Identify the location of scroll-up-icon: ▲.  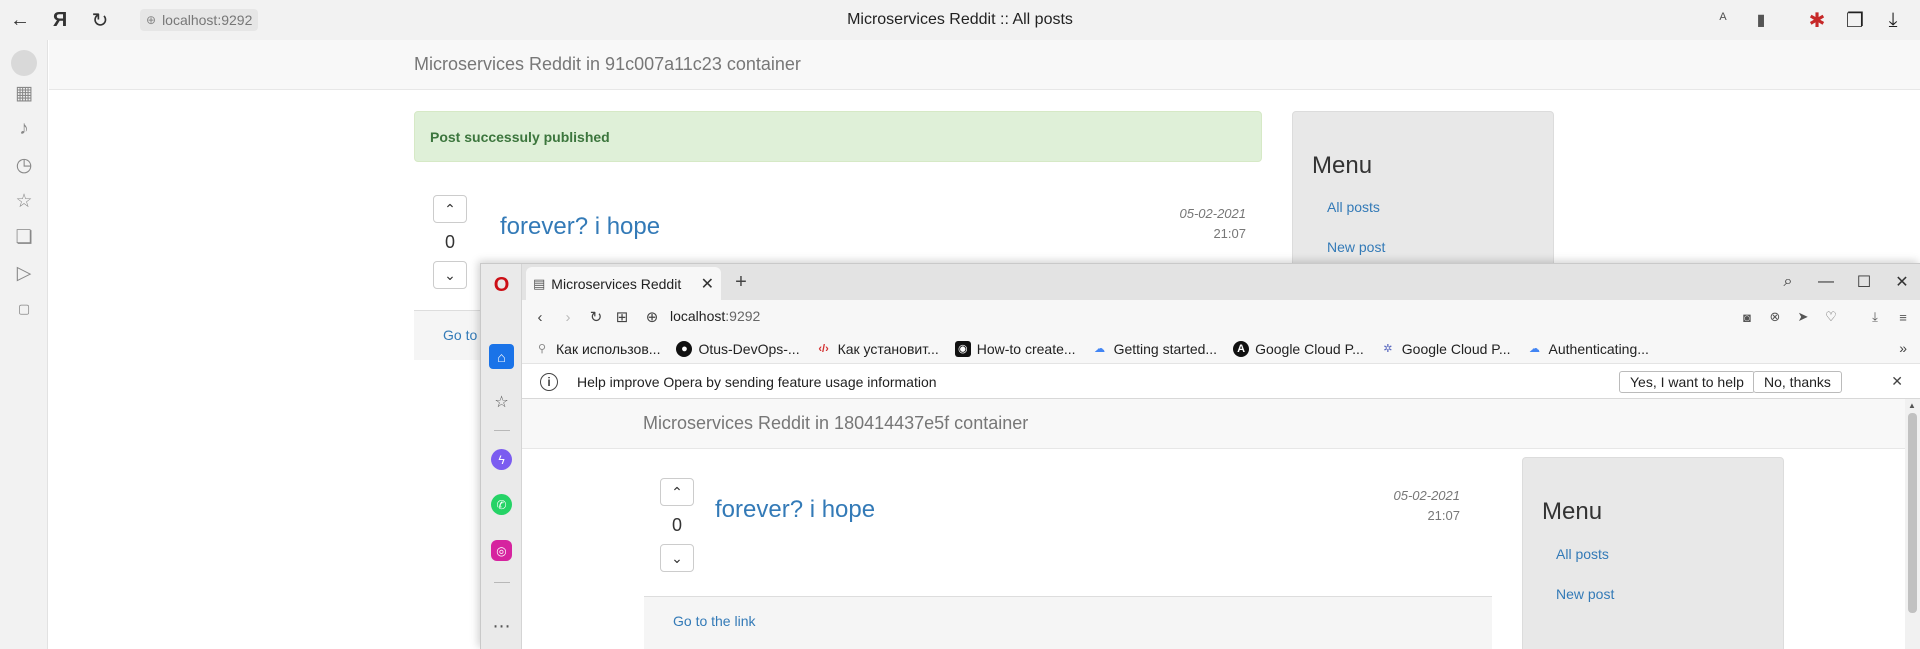
(1912, 405).